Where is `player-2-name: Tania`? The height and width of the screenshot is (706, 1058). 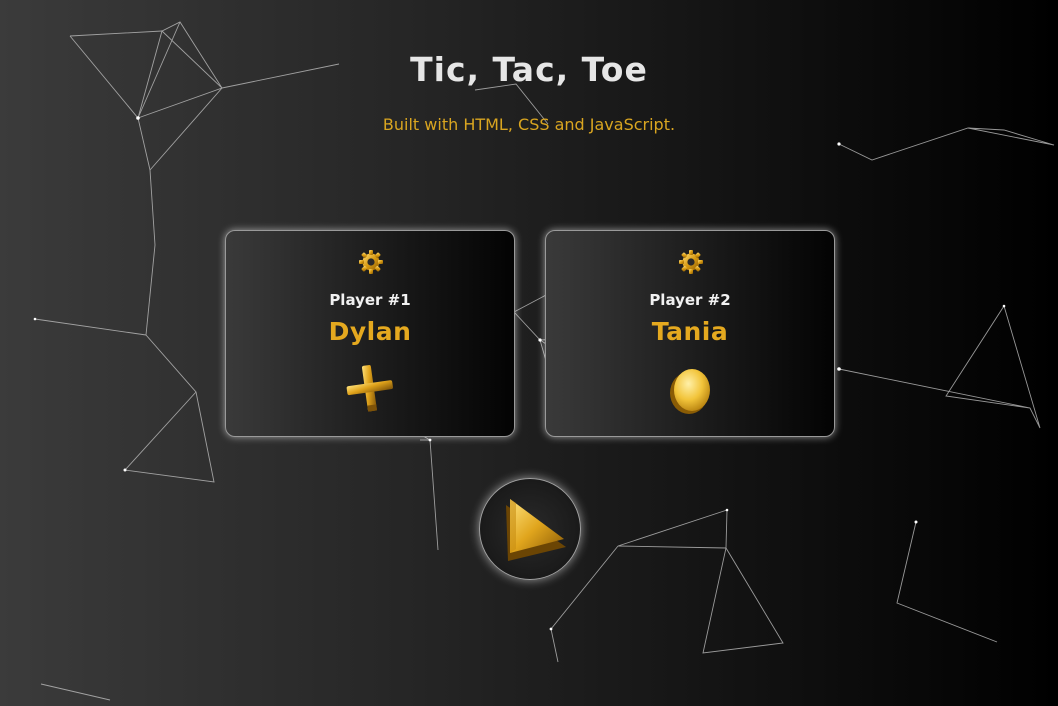 player-2-name: Tania is located at coordinates (690, 331).